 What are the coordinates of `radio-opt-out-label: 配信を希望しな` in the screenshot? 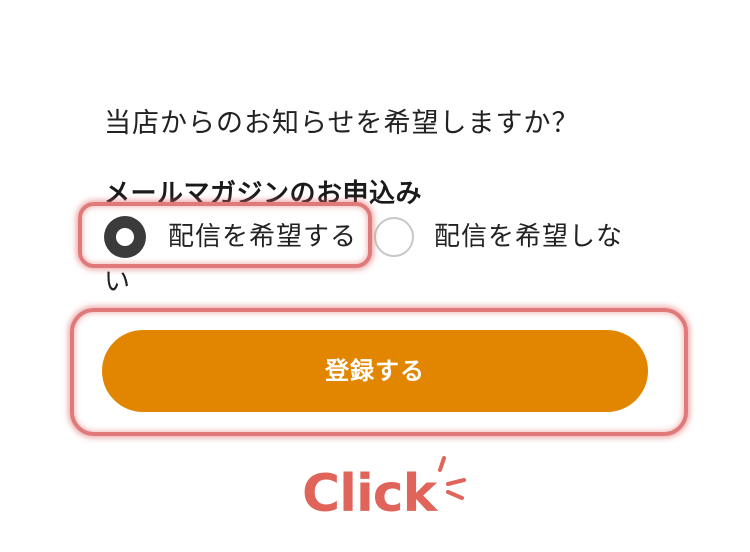 It's located at (528, 237).